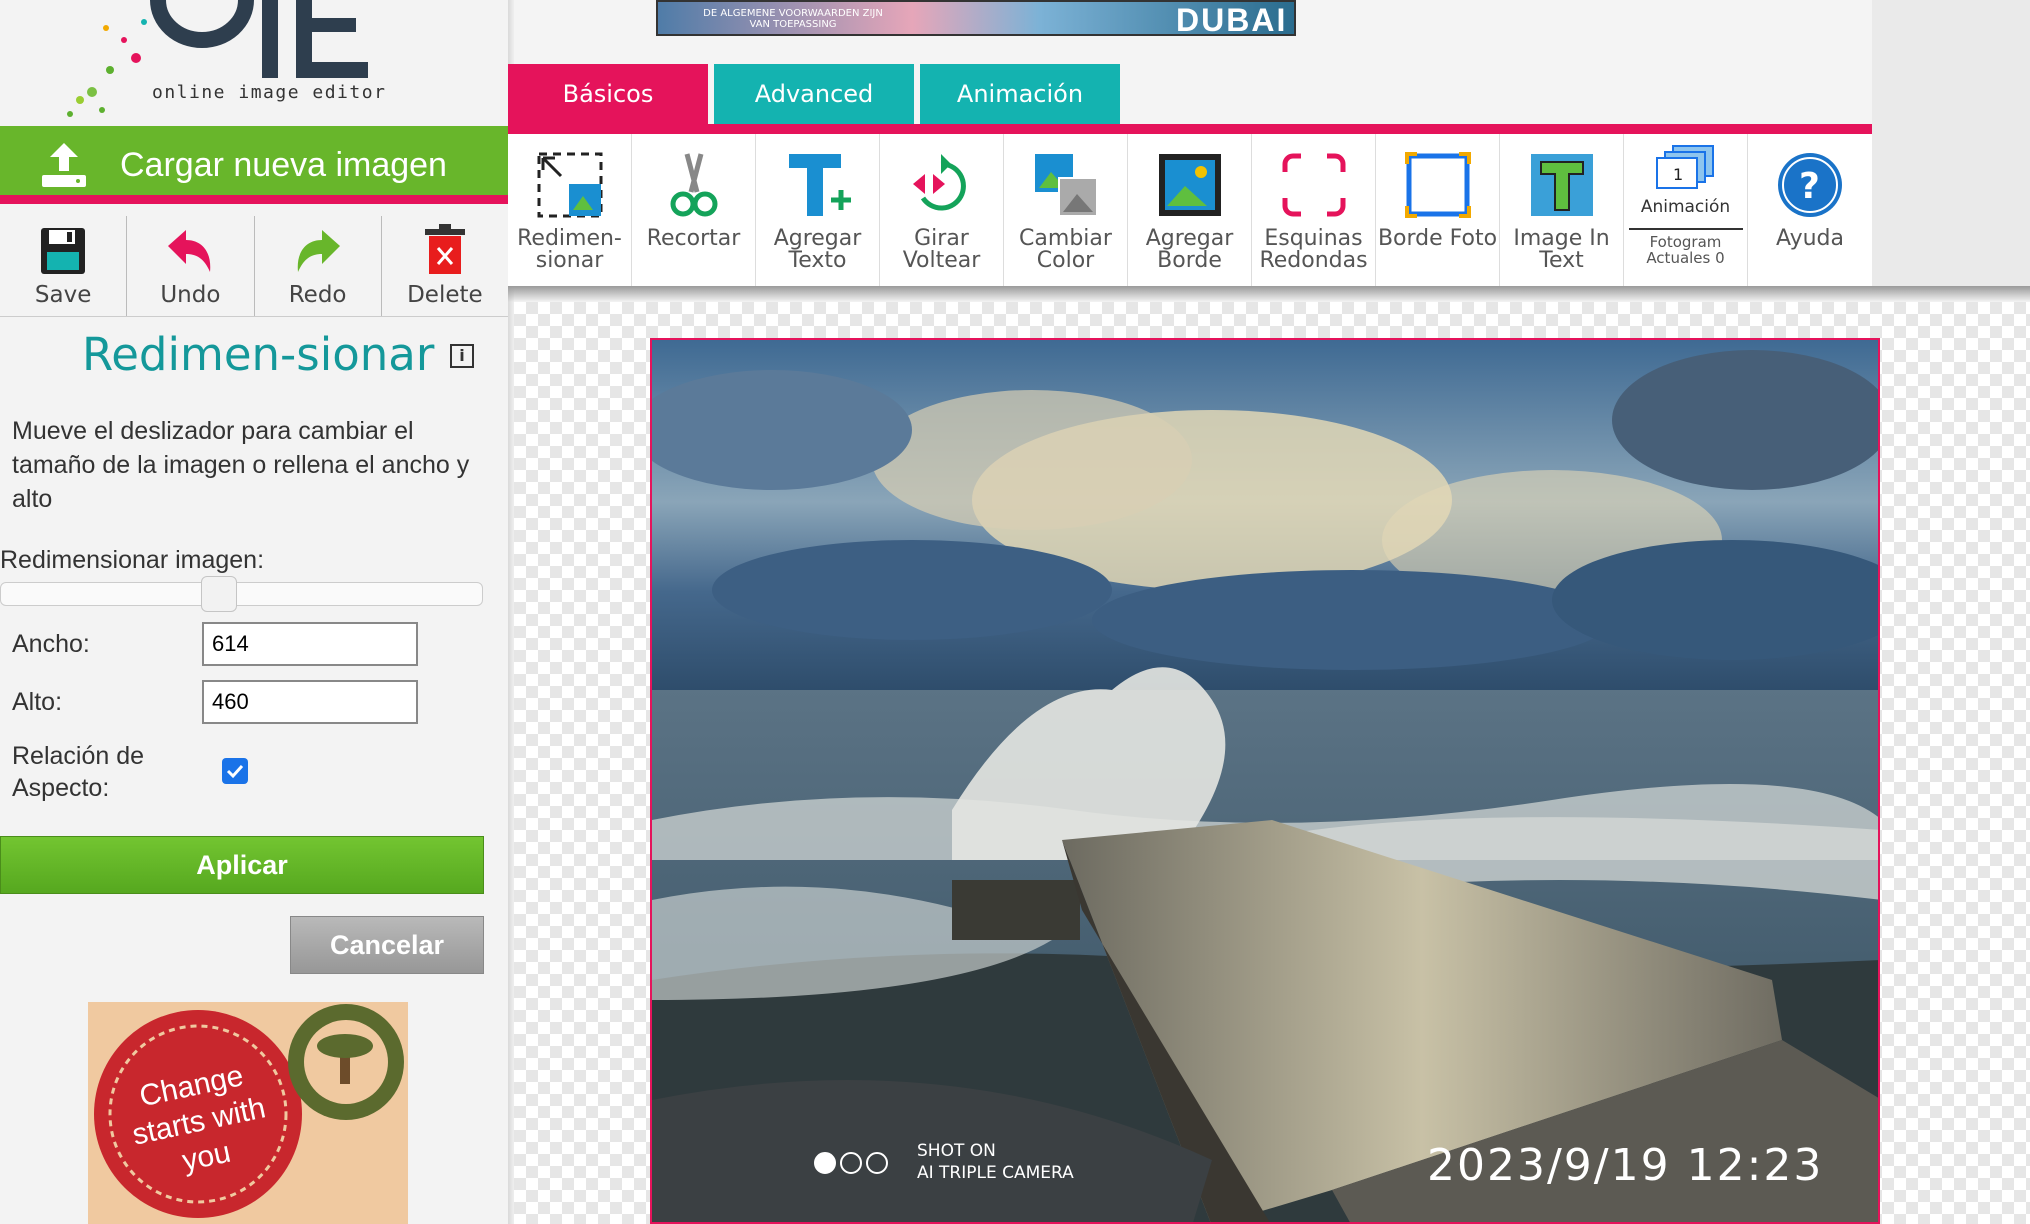 The image size is (2030, 1224). What do you see at coordinates (1189, 249) in the screenshot?
I see `tool-add-border-label: Agregar Borde` at bounding box center [1189, 249].